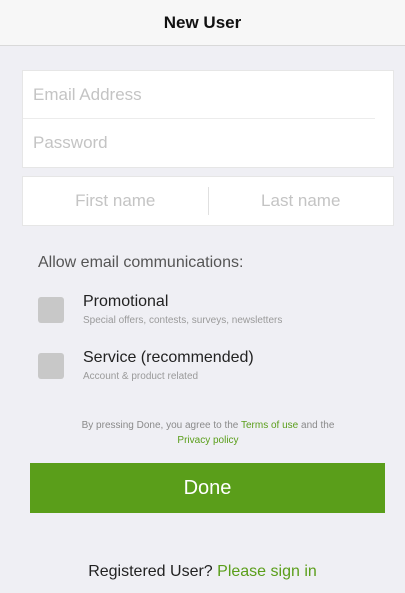 The width and height of the screenshot is (405, 593). I want to click on promotional-label: Promotional, so click(126, 301).